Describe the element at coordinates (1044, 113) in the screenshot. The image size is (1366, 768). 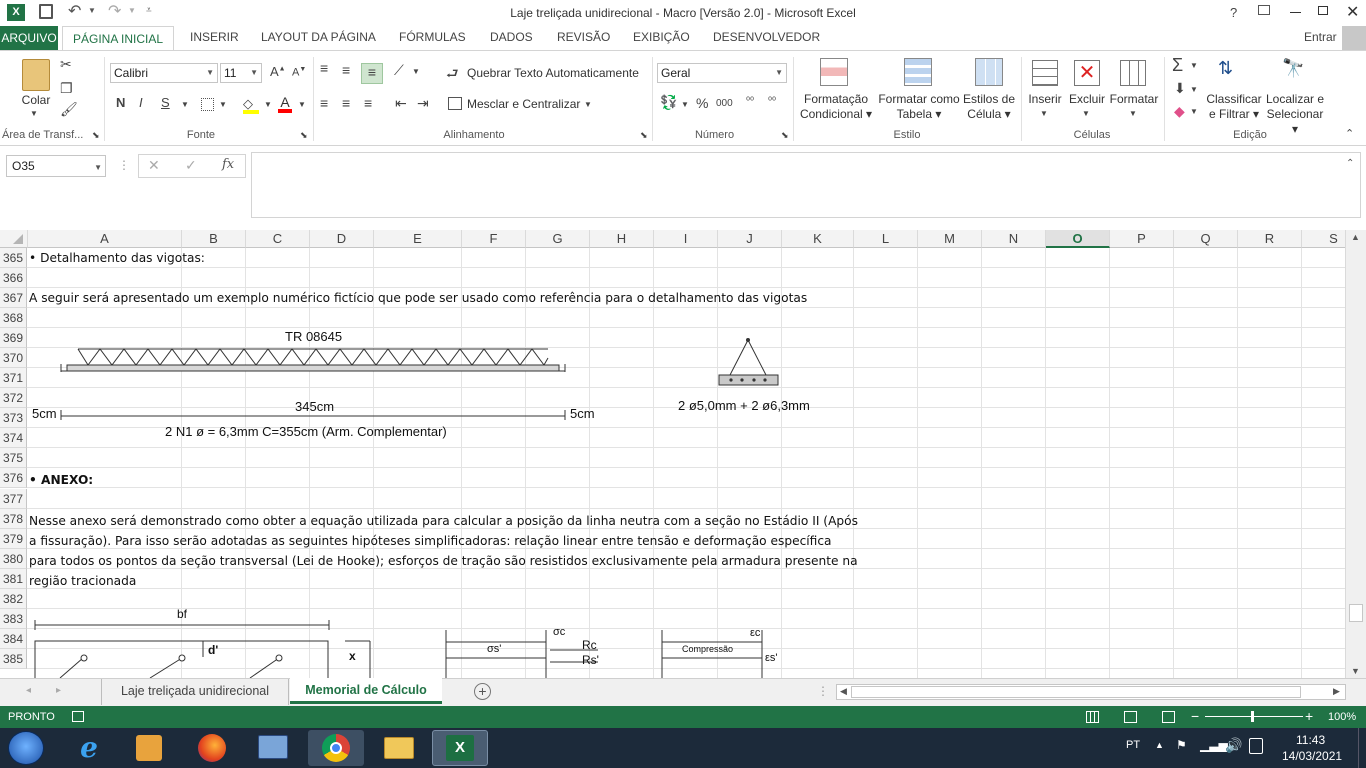
I see `insert-dropdown-icon: ▼` at that location.